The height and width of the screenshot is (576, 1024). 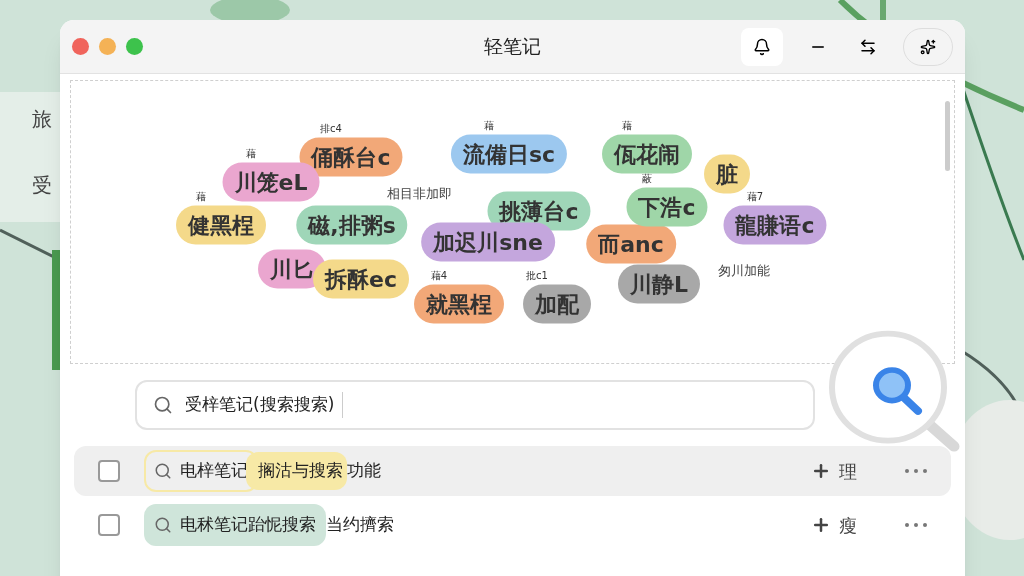 What do you see at coordinates (364, 471) in the screenshot?
I see `result-text: 功能` at bounding box center [364, 471].